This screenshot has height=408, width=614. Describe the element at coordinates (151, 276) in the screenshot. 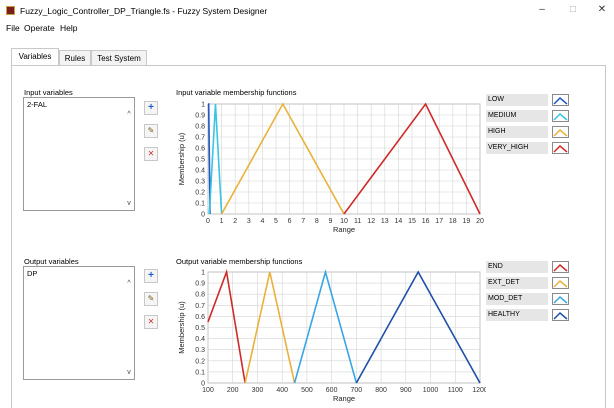

I see `add-output-variable-button: +` at that location.